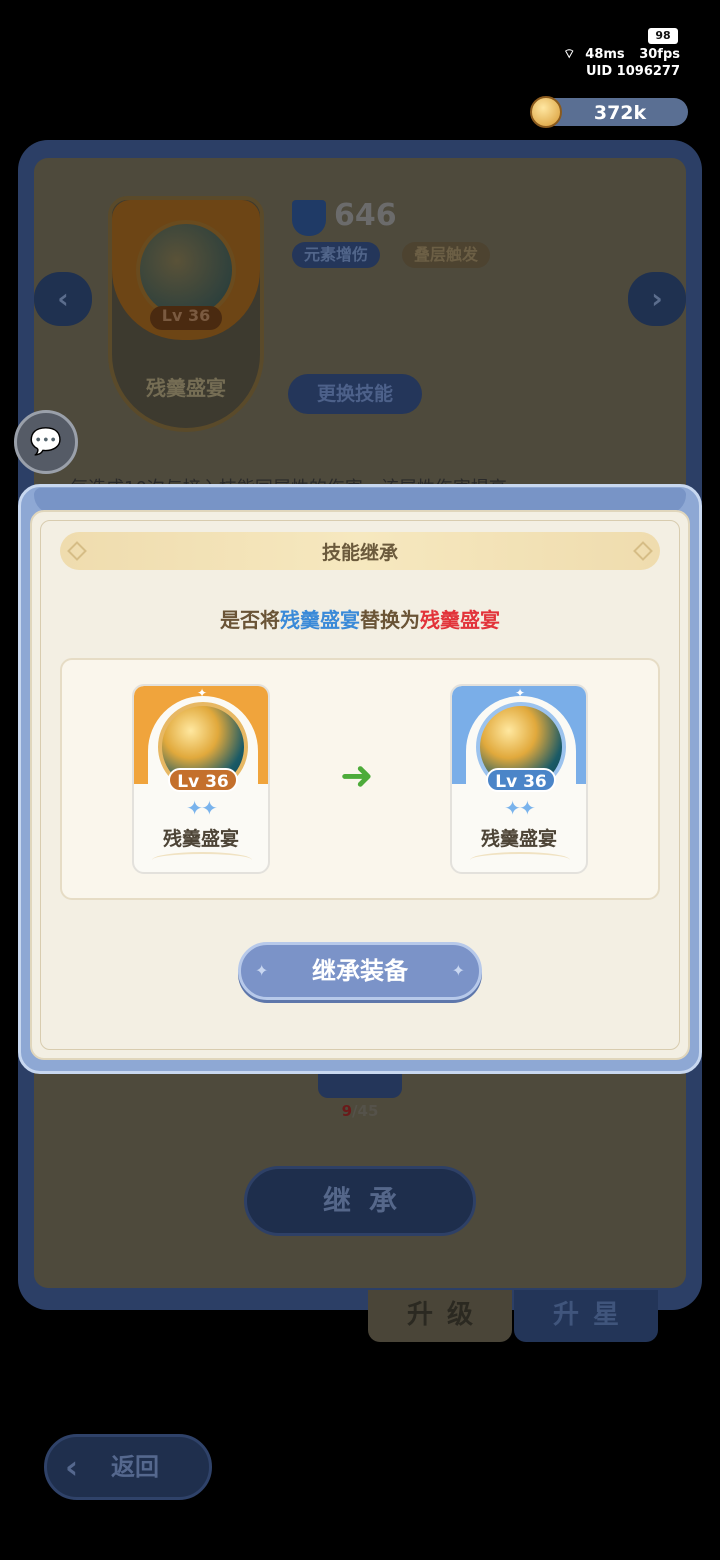  Describe the element at coordinates (72, 1467) in the screenshot. I see `back-chevron-icon: ‹` at that location.